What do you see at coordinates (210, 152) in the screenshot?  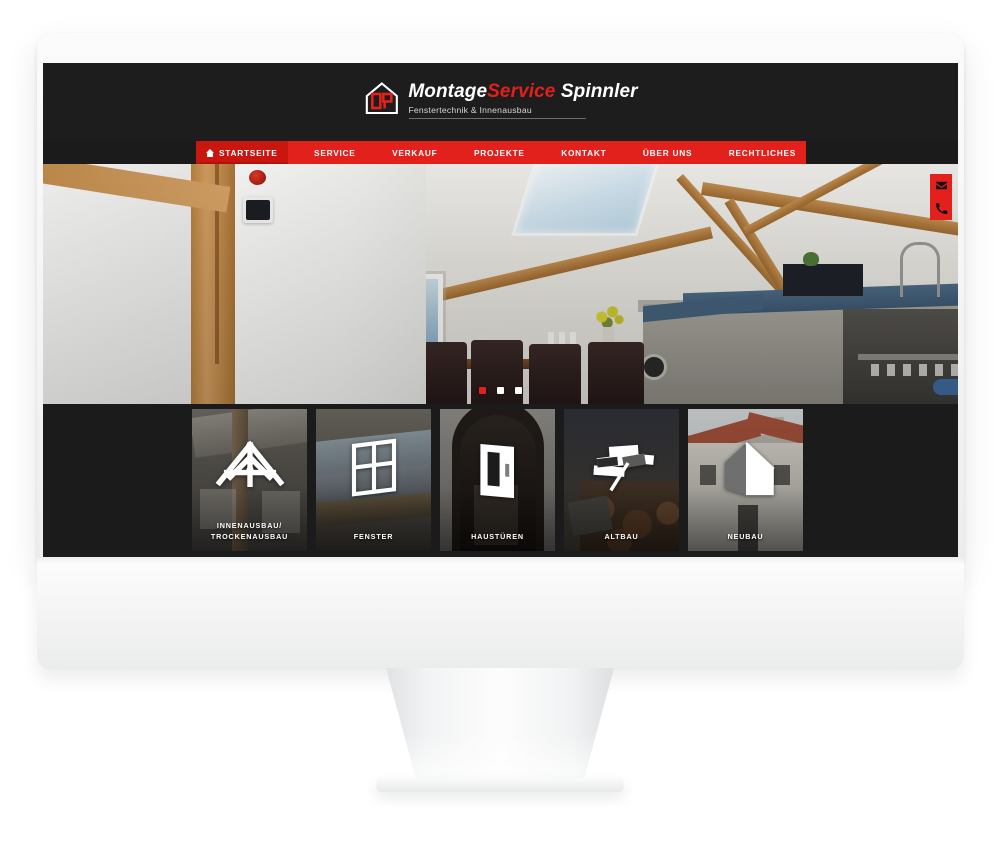 I see `home-icon` at bounding box center [210, 152].